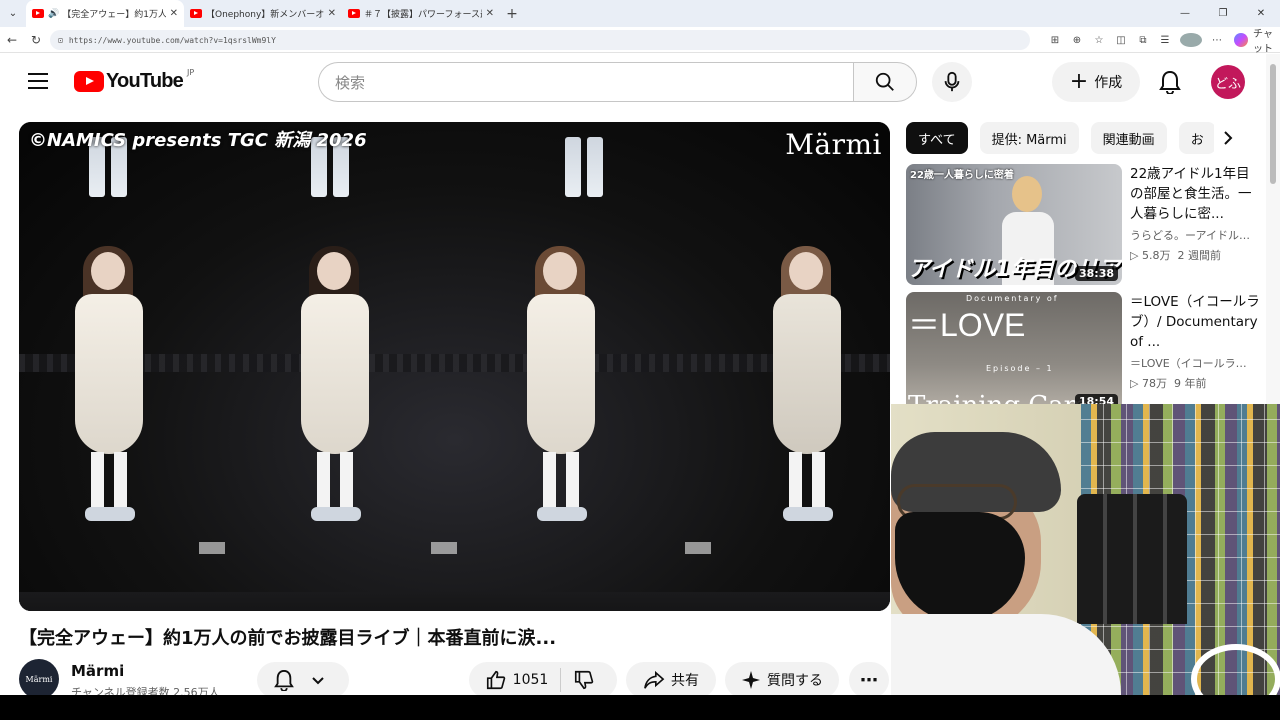 This screenshot has width=1280, height=720. What do you see at coordinates (1099, 40) in the screenshot?
I see `favorite-star-icon: ☆` at bounding box center [1099, 40].